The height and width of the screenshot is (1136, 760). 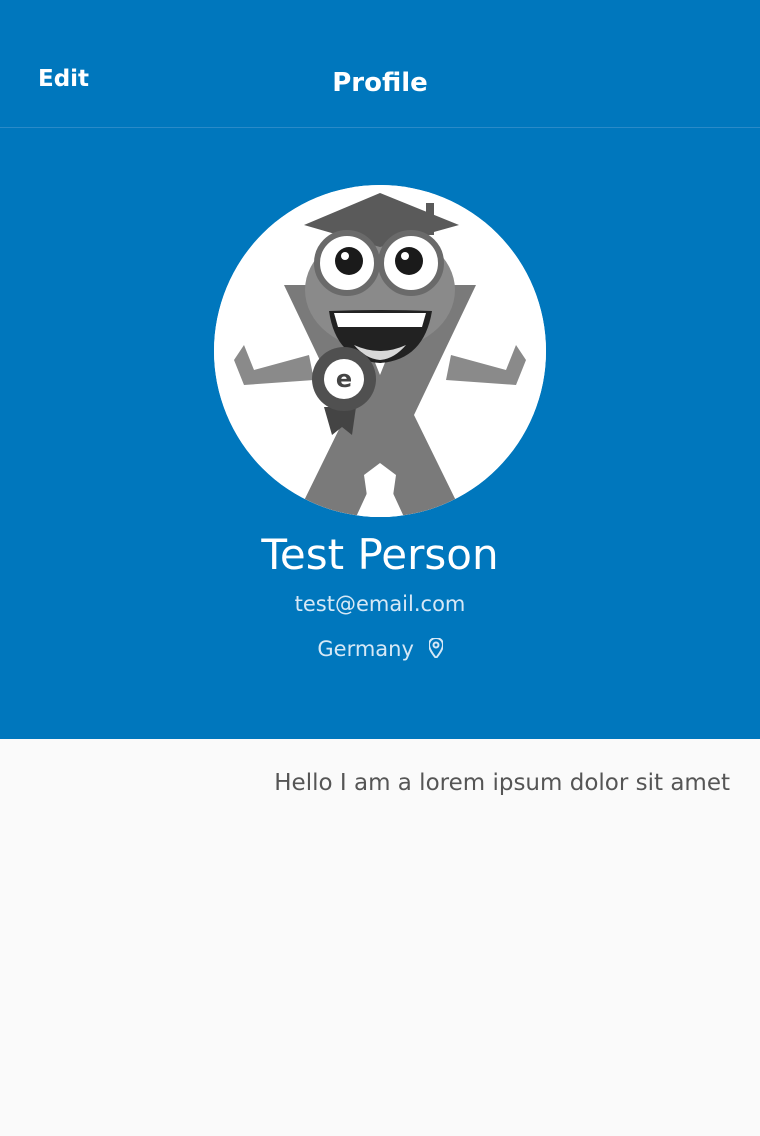 I want to click on svg-text: e, so click(x=344, y=379).